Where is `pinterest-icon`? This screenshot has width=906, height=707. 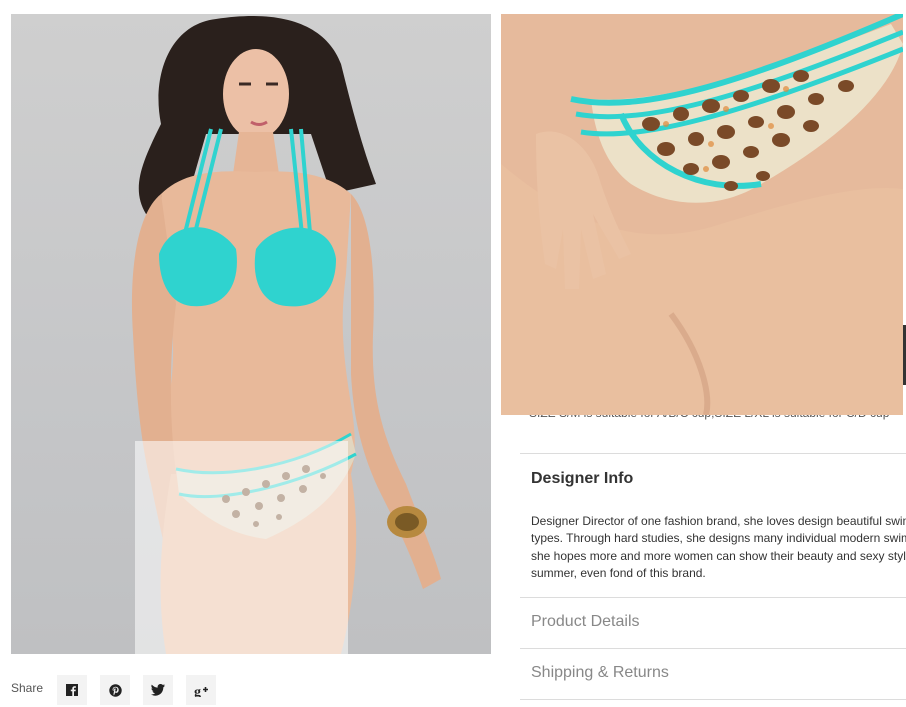 pinterest-icon is located at coordinates (115, 690).